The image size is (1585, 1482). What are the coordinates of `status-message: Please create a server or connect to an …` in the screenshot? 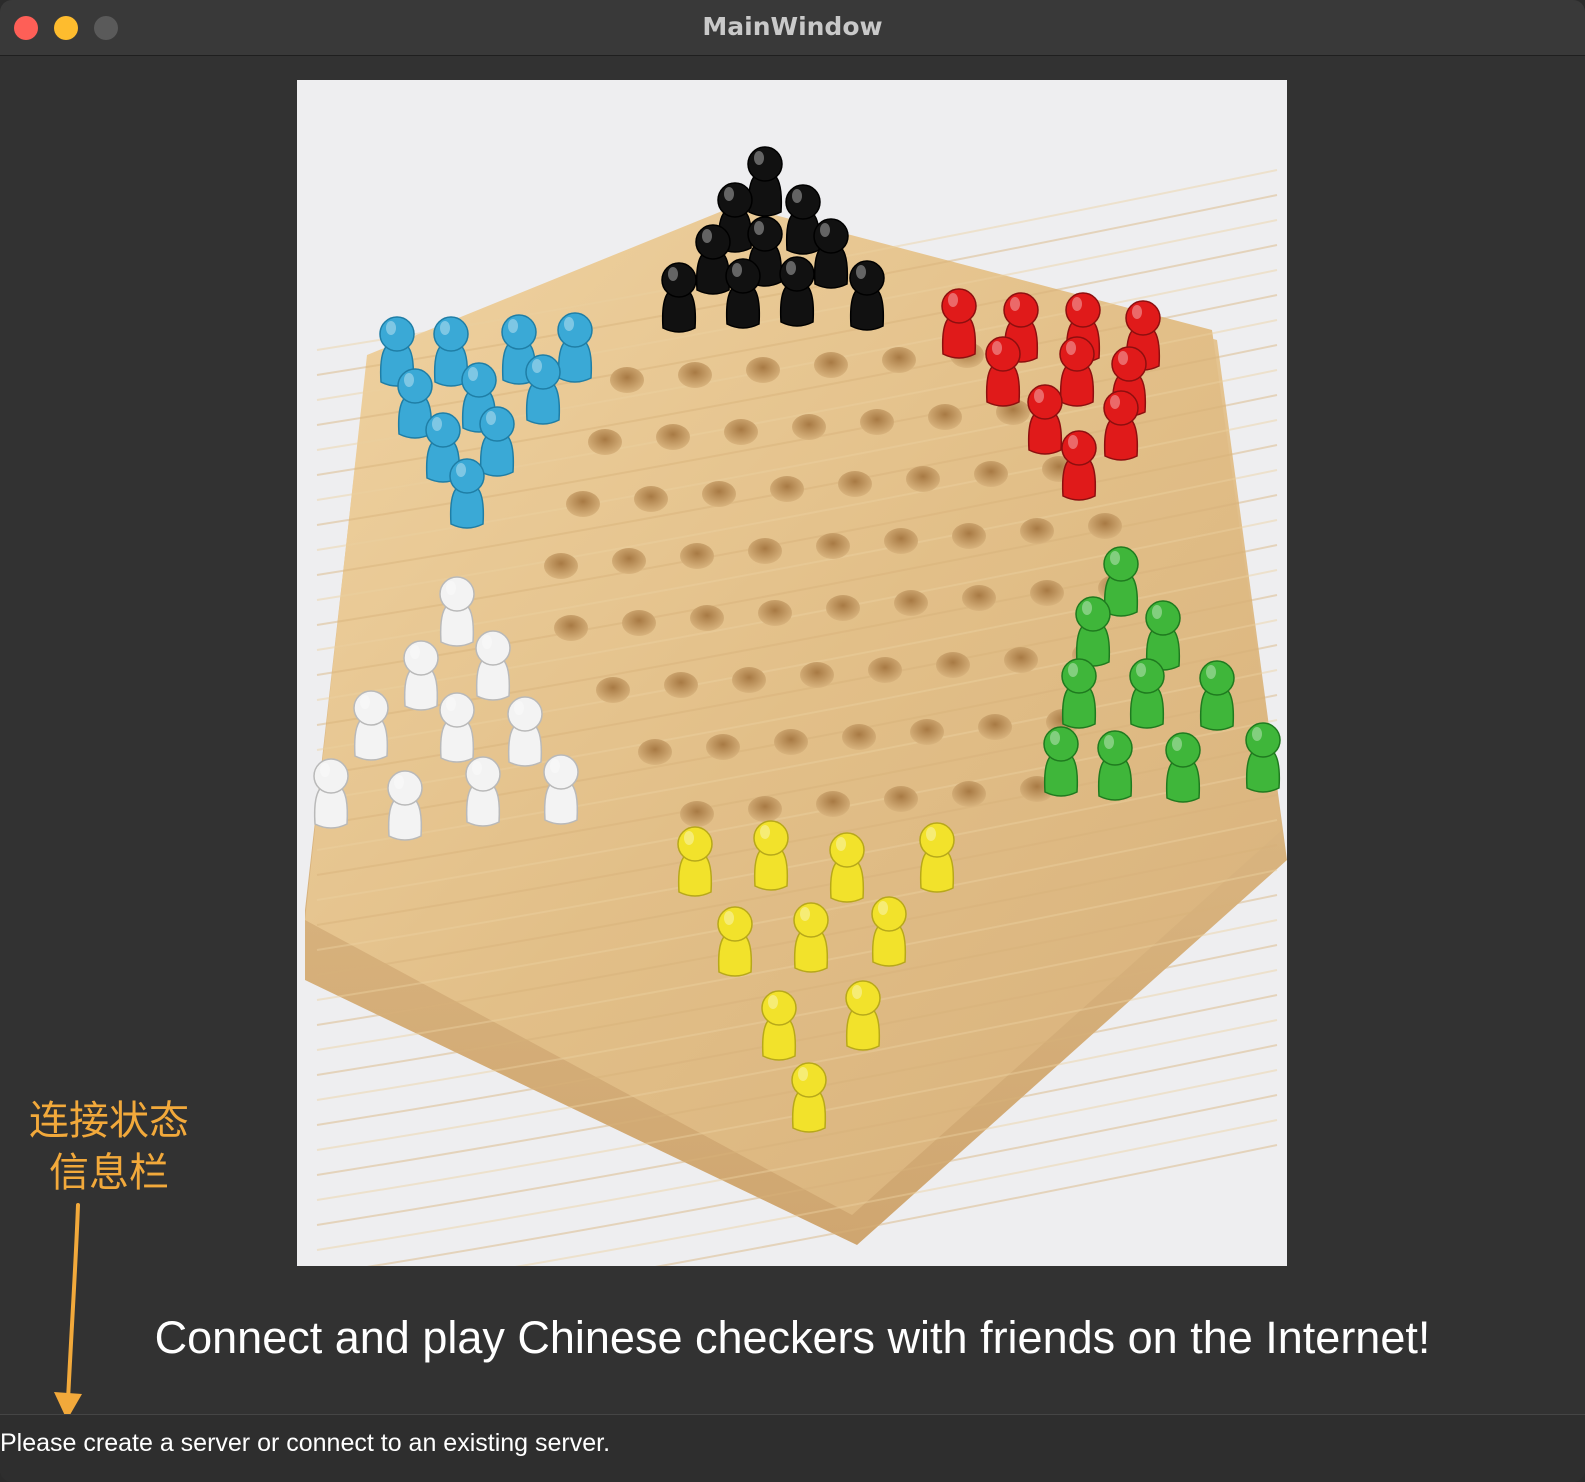 It's located at (305, 1443).